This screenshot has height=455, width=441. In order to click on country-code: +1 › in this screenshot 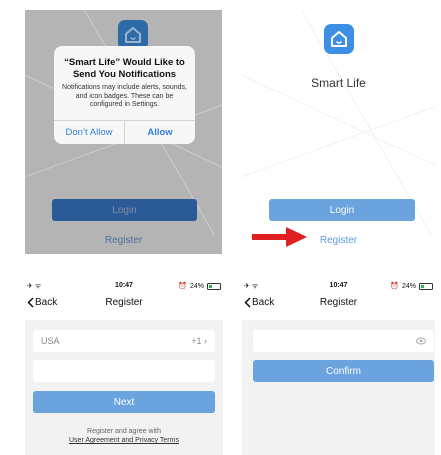, I will do `click(199, 341)`.